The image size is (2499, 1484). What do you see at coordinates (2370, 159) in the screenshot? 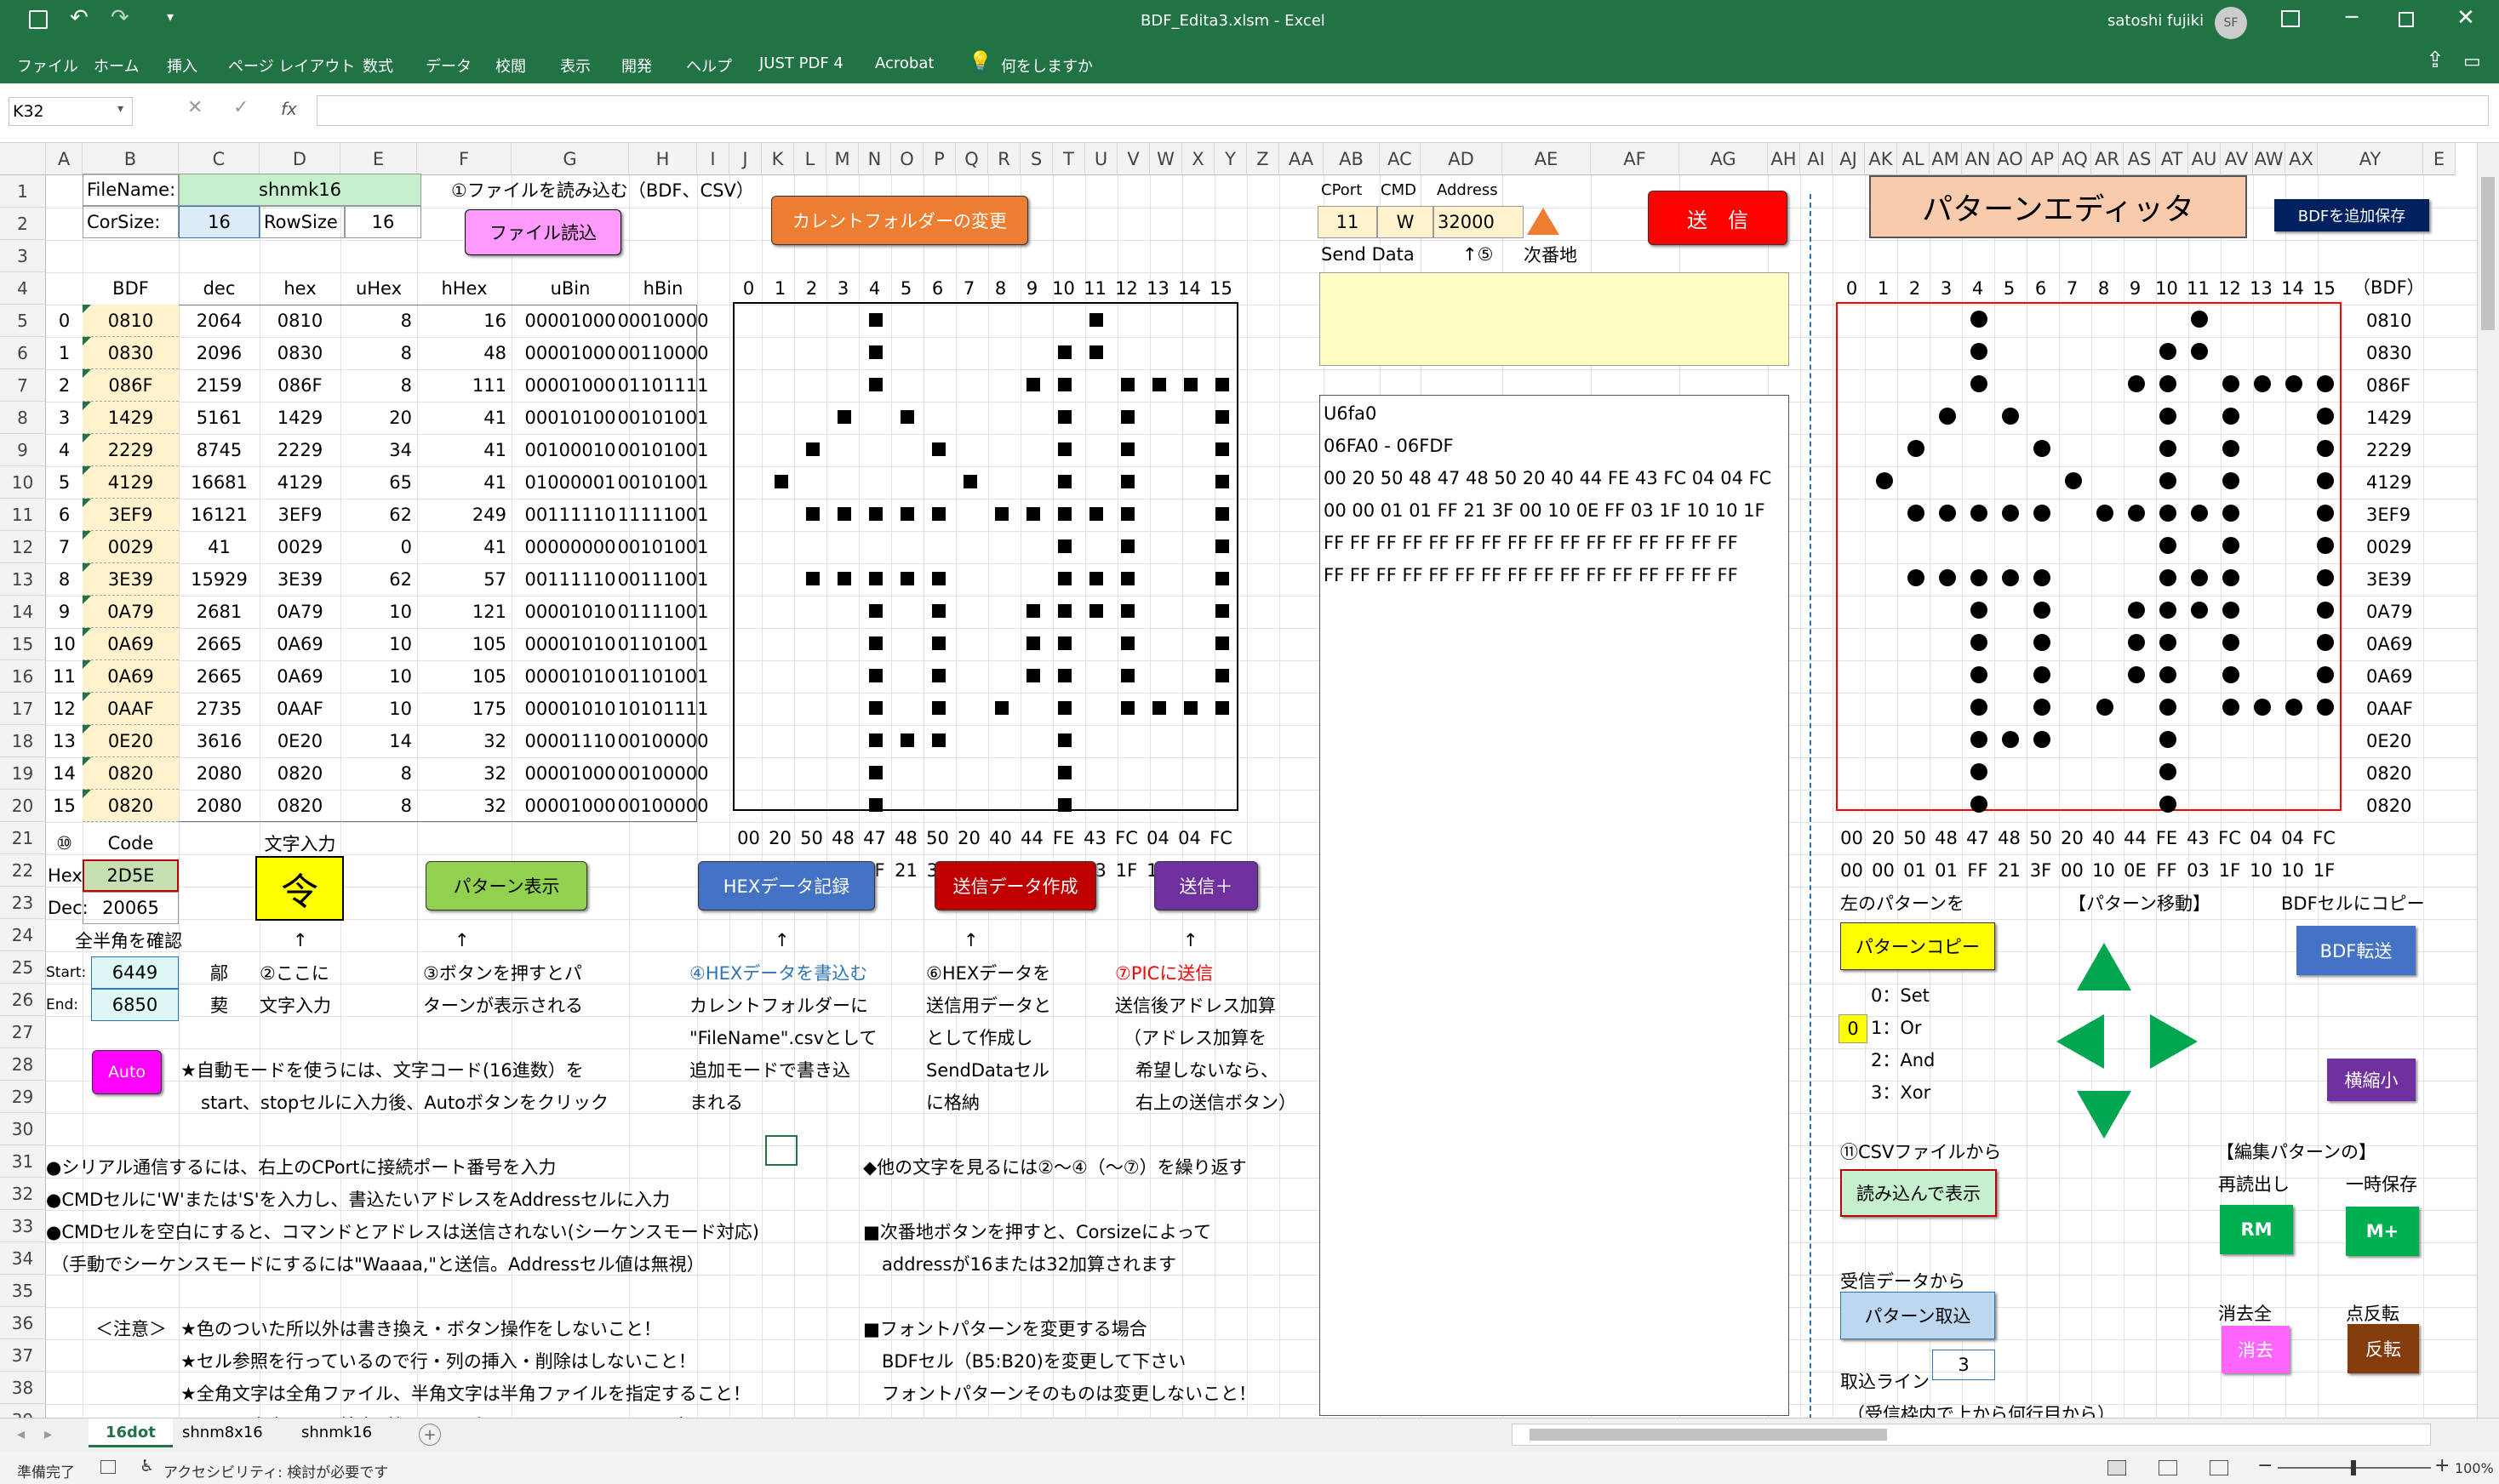
I see `column-header: AY` at bounding box center [2370, 159].